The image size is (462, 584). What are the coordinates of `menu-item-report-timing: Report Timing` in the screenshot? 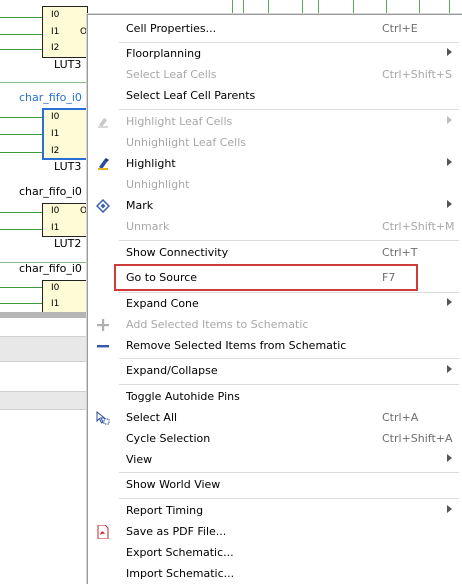 It's located at (275, 510).